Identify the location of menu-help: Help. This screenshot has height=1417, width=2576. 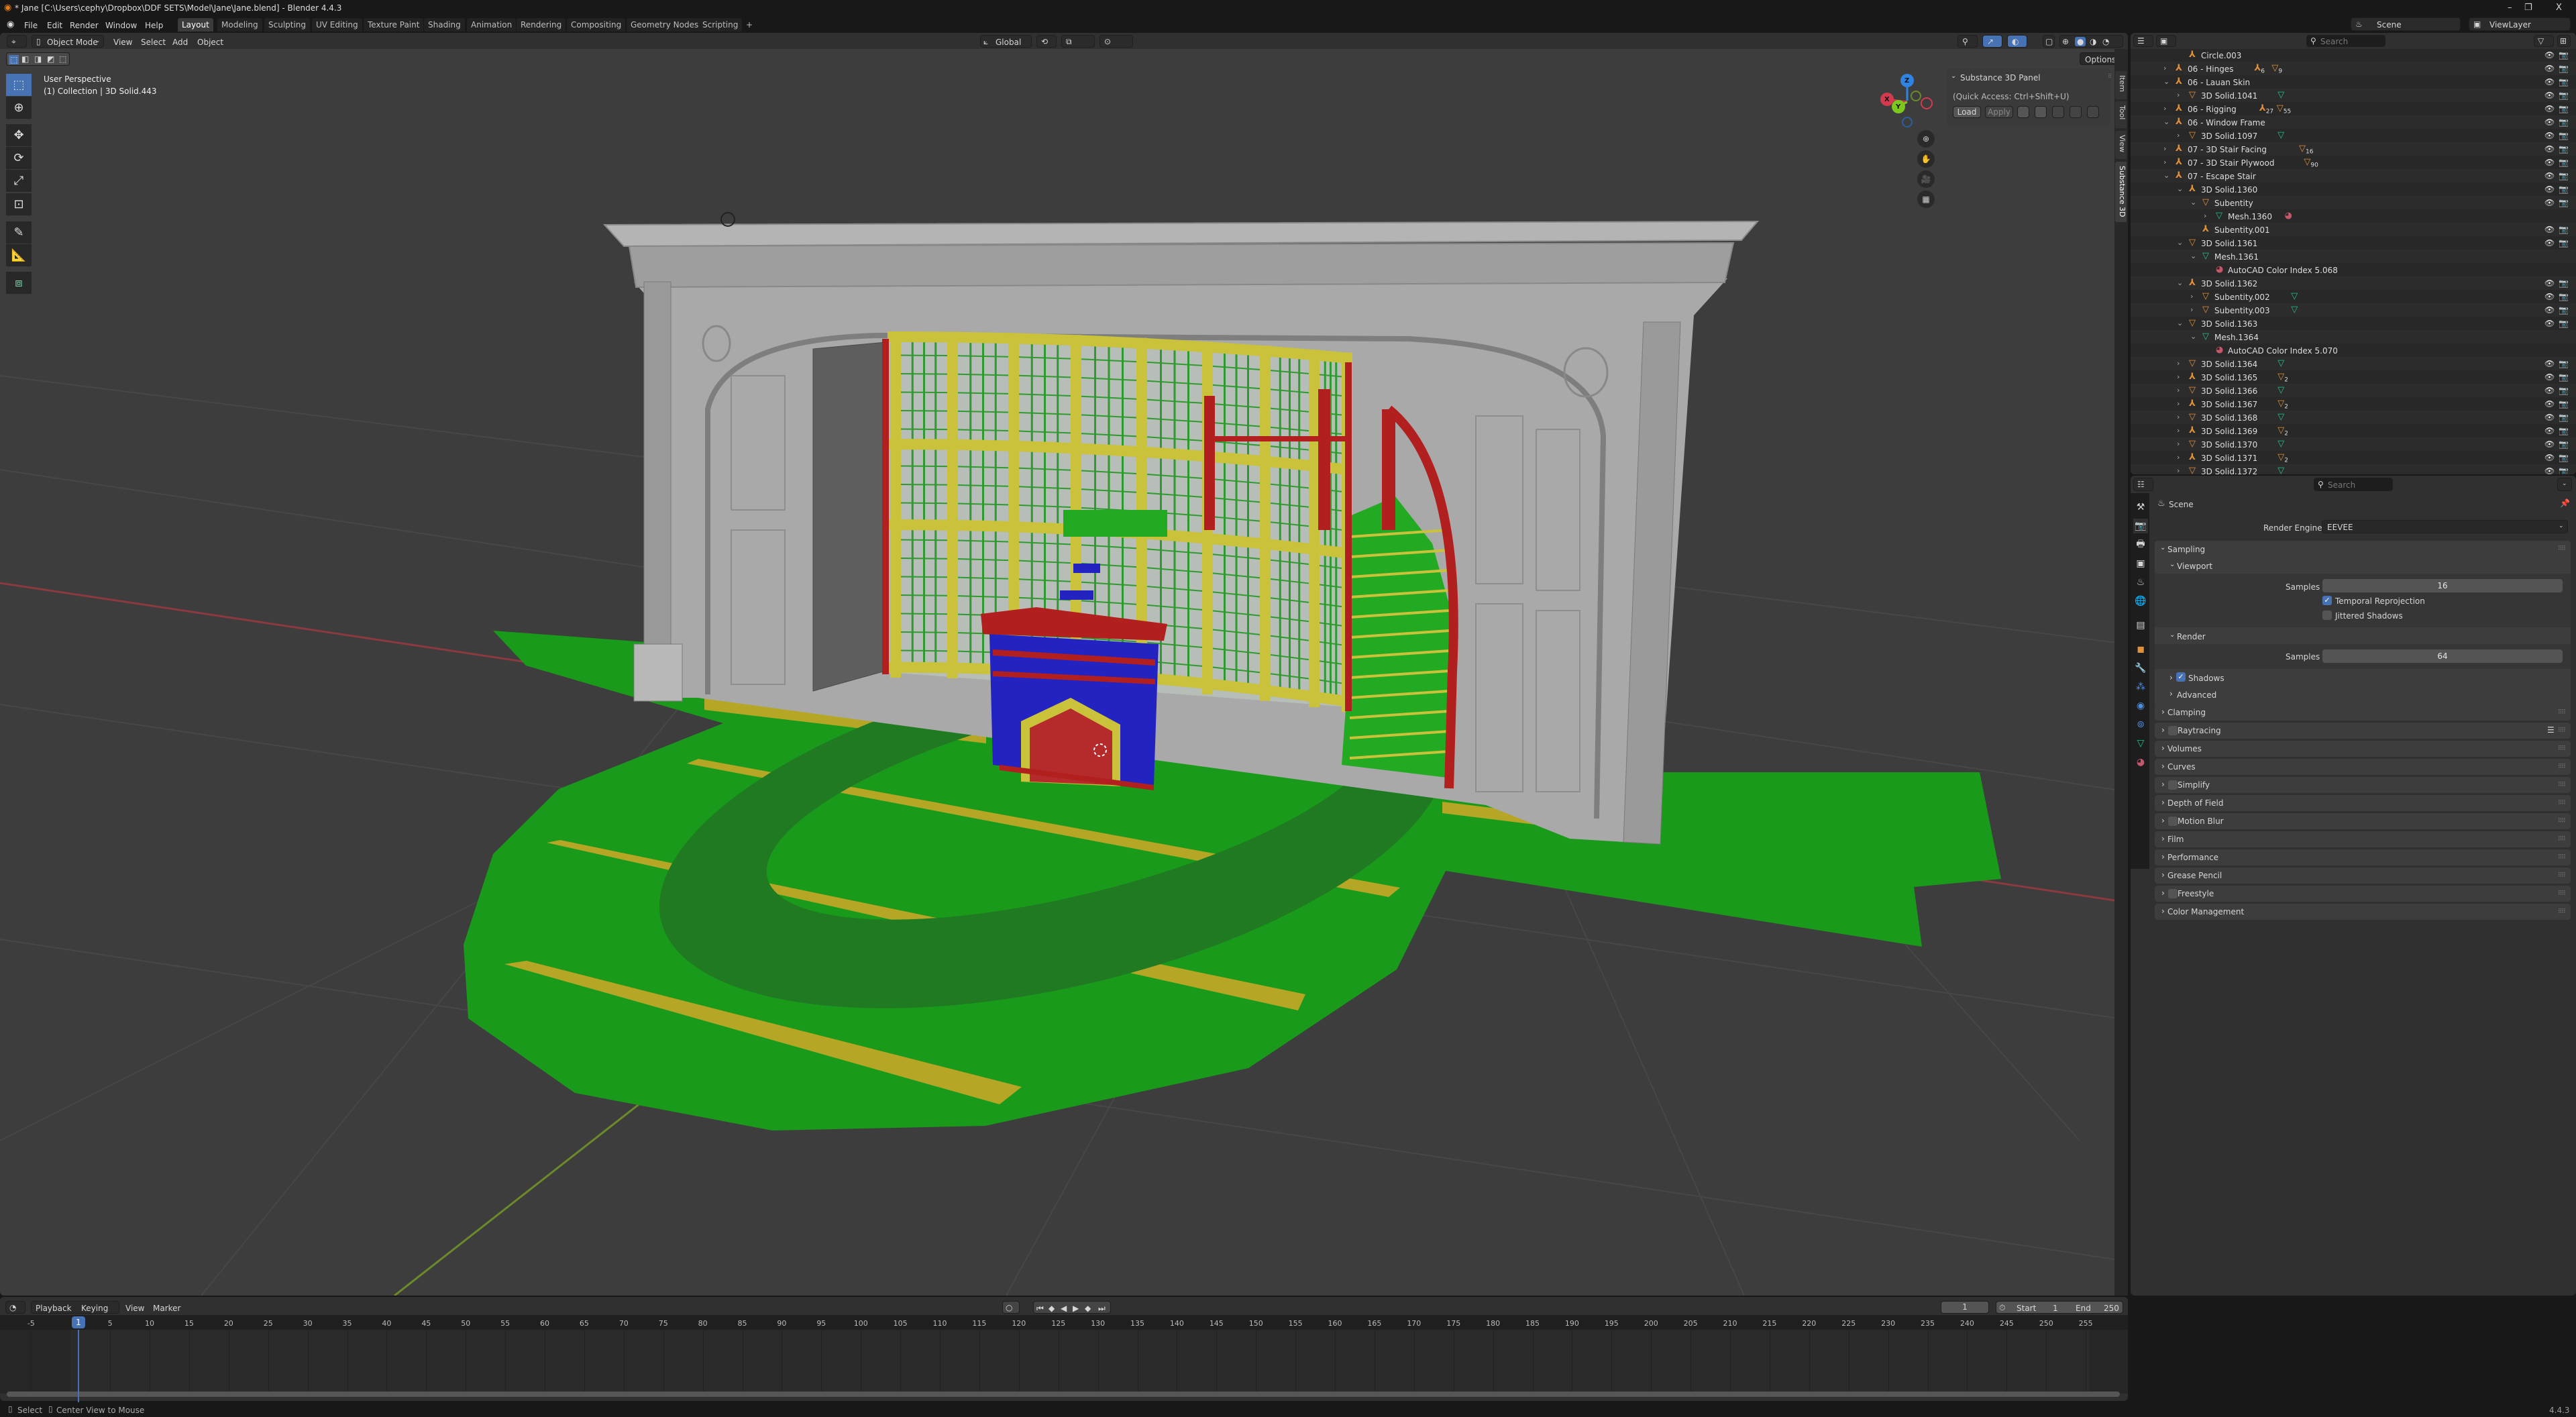
(154, 25).